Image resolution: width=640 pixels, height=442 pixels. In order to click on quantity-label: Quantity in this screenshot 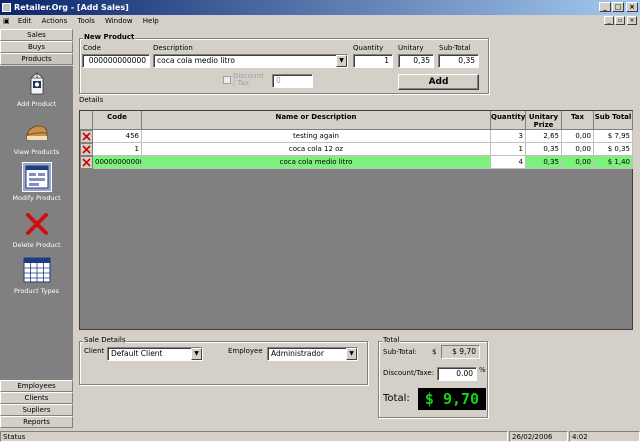, I will do `click(368, 48)`.